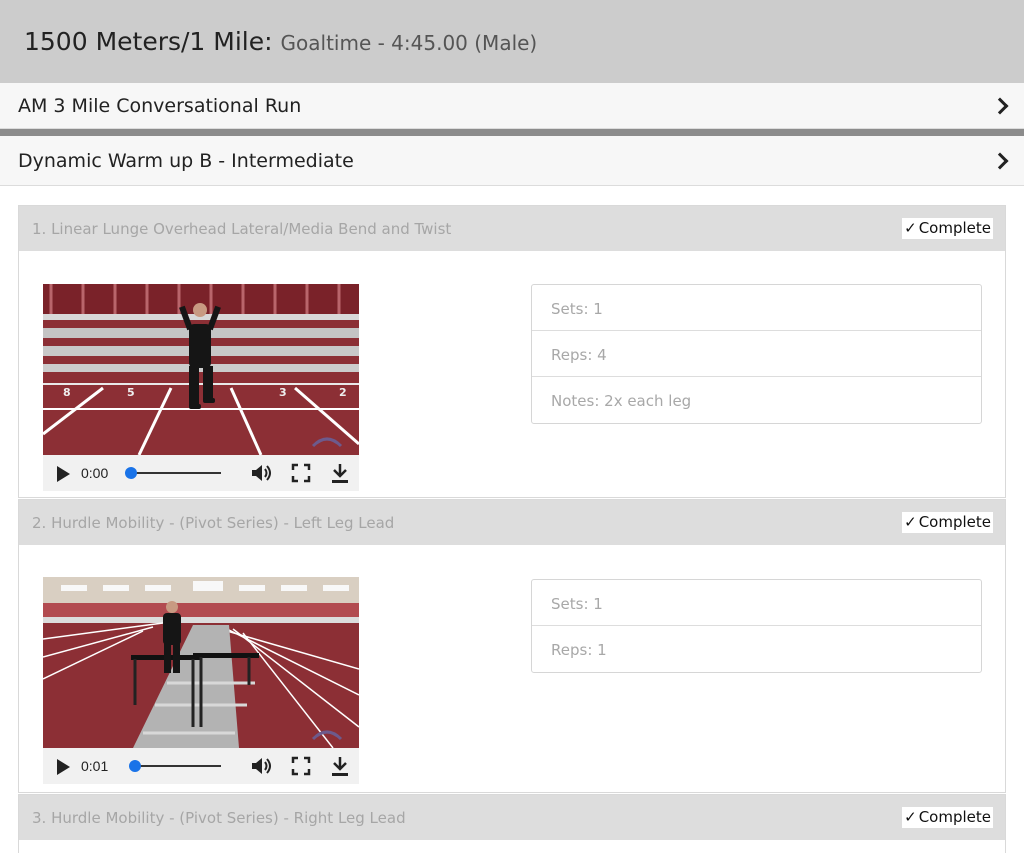 Image resolution: width=1024 pixels, height=853 pixels. I want to click on section-divider, so click(512, 132).